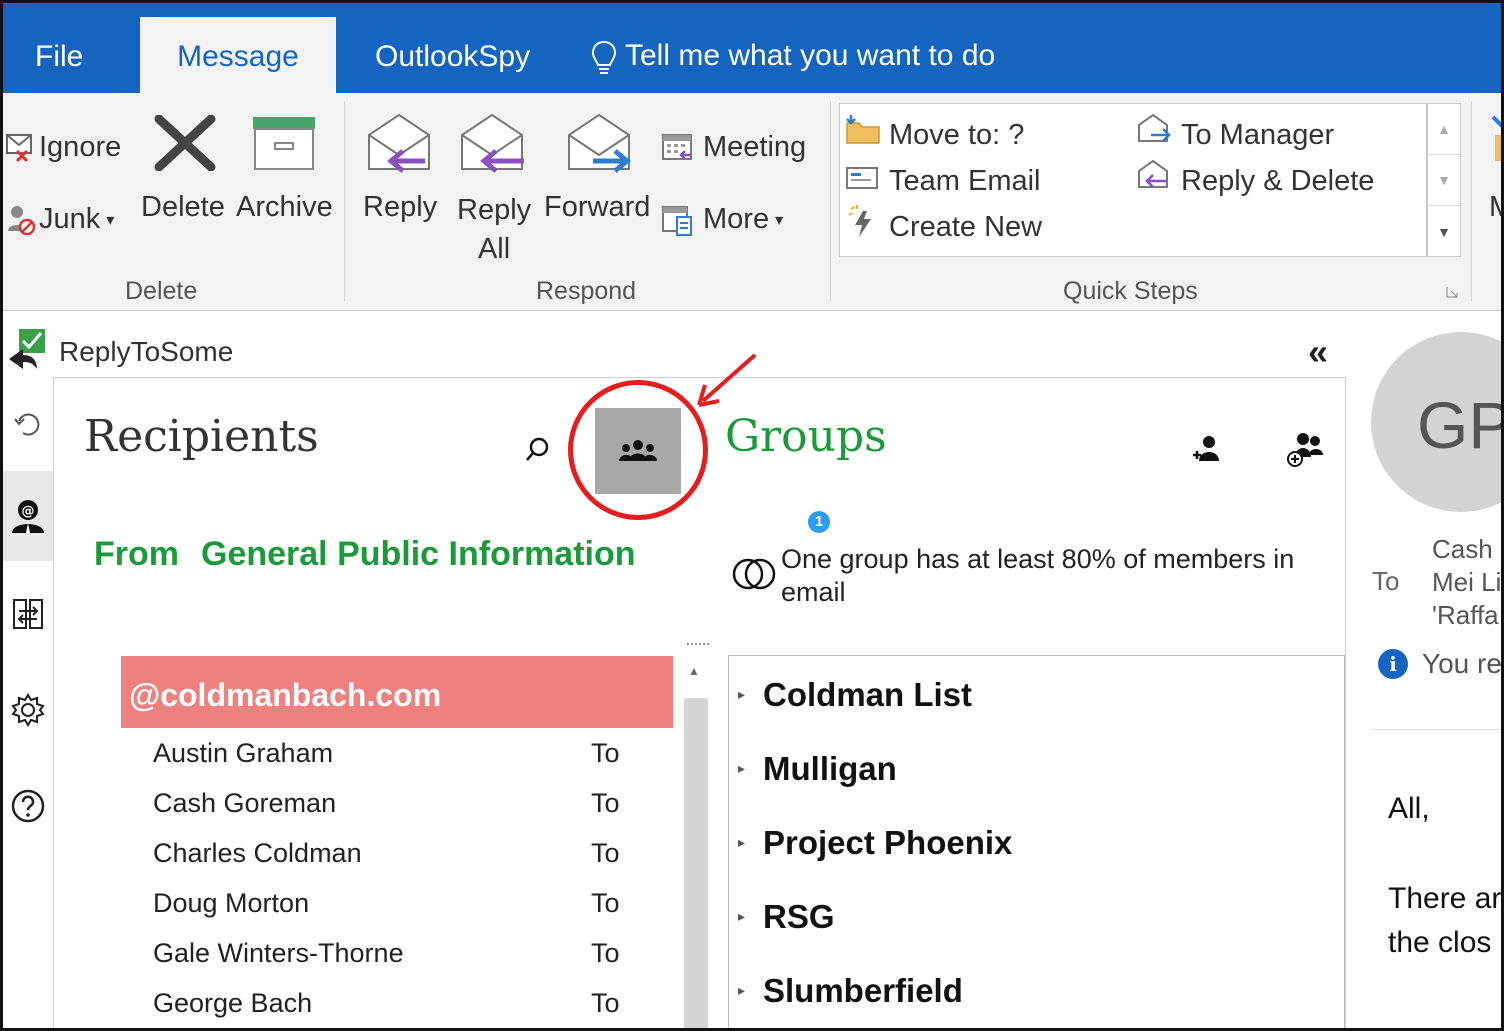  I want to click on tab-message: Message, so click(238, 55).